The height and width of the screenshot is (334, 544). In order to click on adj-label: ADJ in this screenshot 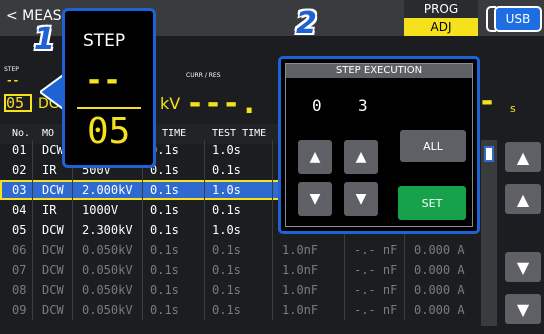, I will do `click(441, 27)`.